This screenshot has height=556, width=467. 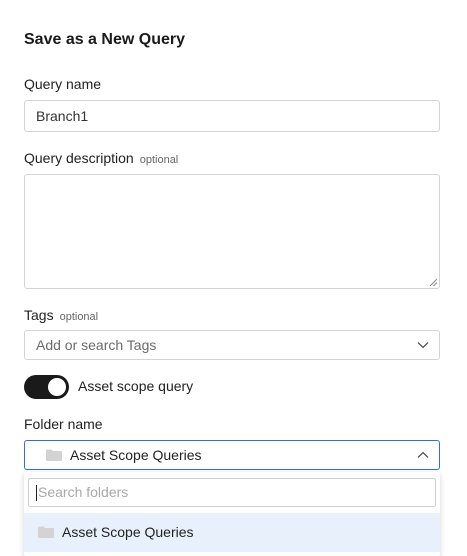 What do you see at coordinates (39, 315) in the screenshot?
I see `tags-label-text: Tags` at bounding box center [39, 315].